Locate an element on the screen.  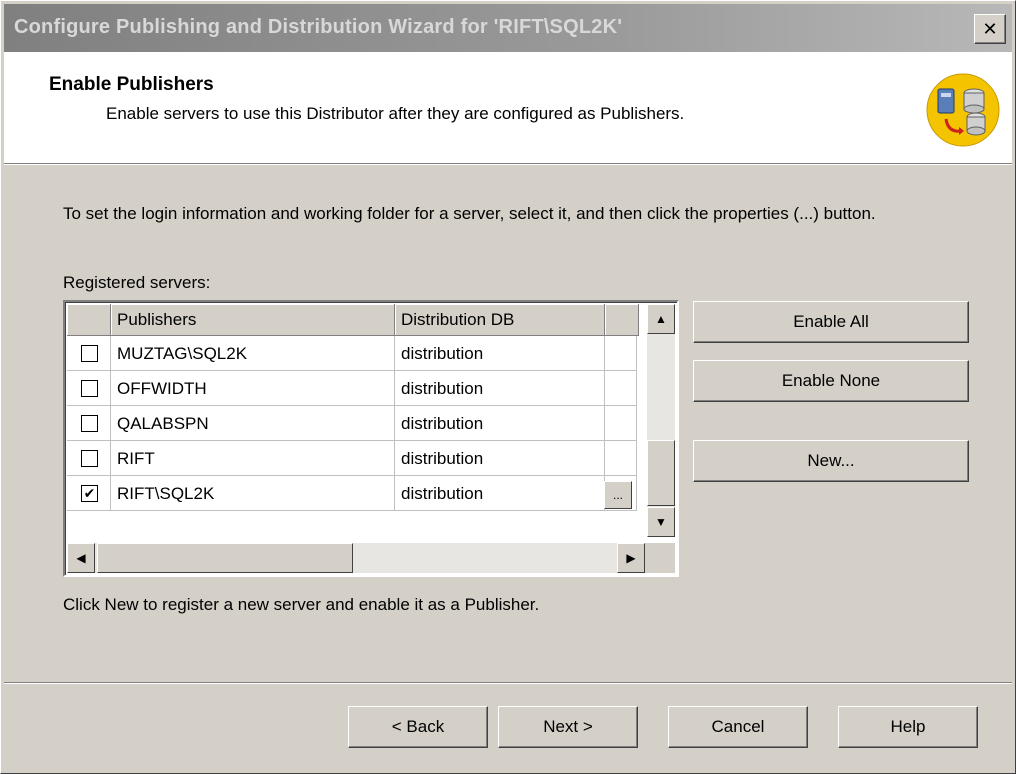
help-button: Help is located at coordinates (908, 727).